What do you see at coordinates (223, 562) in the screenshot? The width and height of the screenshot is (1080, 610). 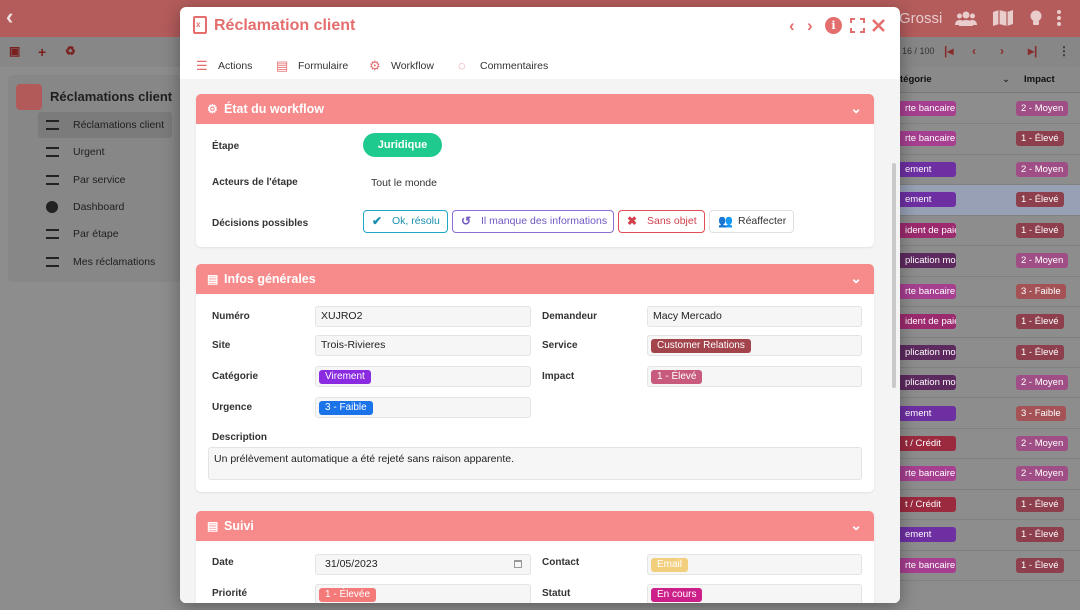 I see `date-label: Date` at bounding box center [223, 562].